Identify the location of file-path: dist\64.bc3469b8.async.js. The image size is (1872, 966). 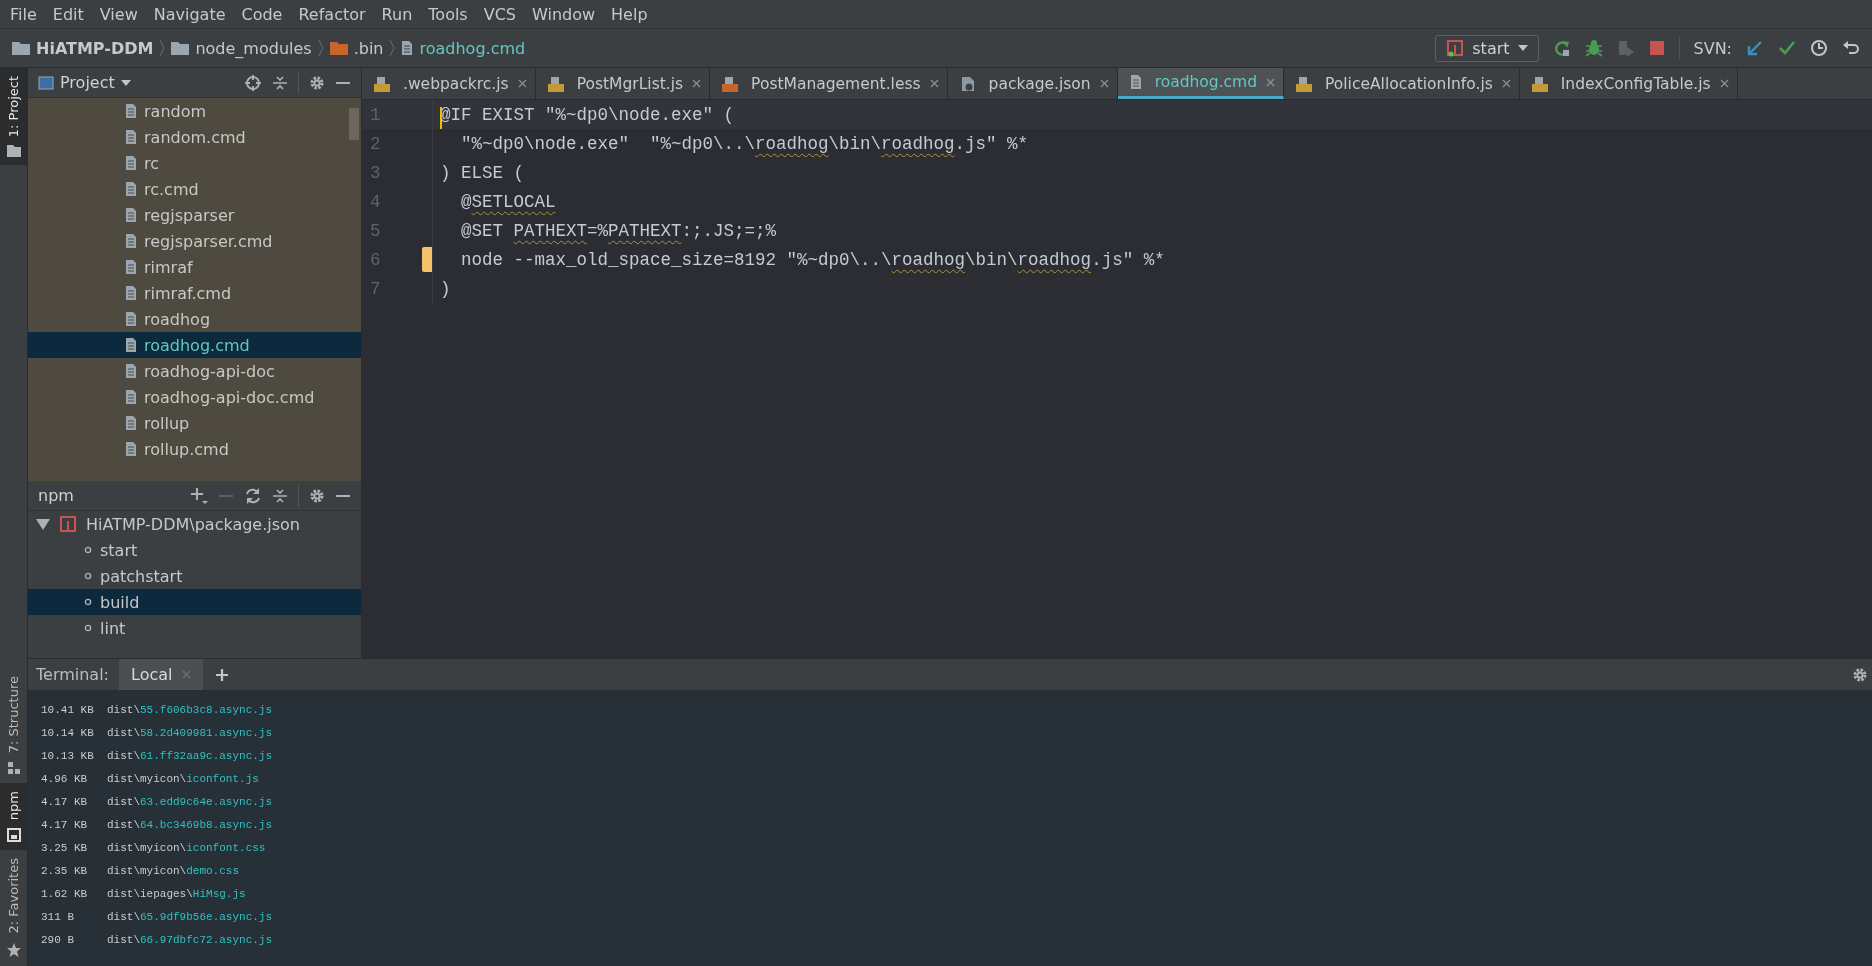
(190, 824).